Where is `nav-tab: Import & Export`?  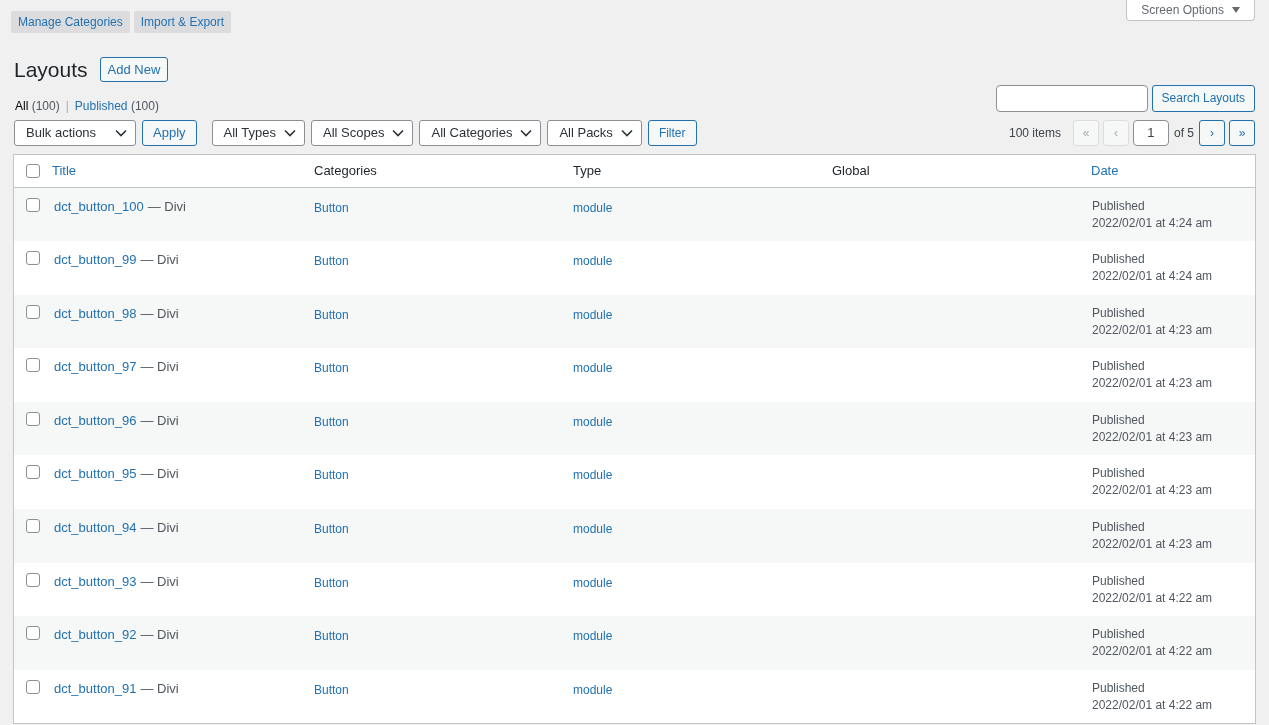
nav-tab: Import & Export is located at coordinates (182, 22).